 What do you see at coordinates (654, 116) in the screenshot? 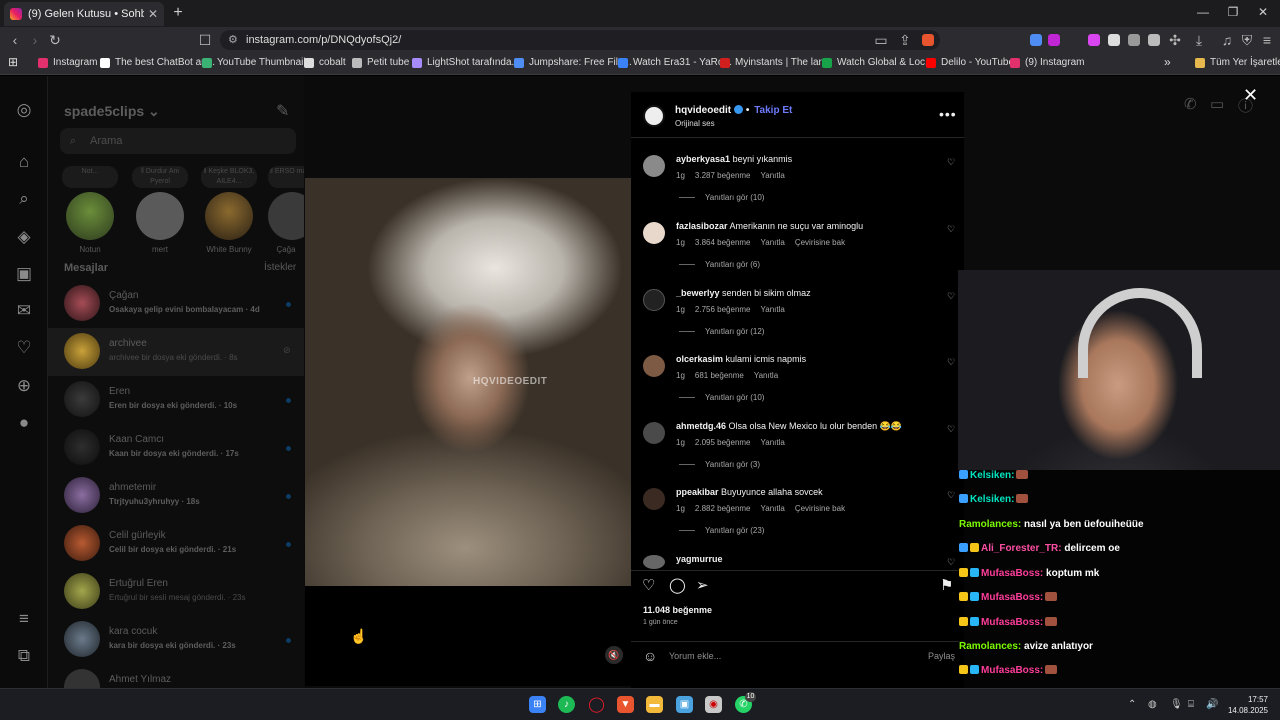
I see `author-avatar` at bounding box center [654, 116].